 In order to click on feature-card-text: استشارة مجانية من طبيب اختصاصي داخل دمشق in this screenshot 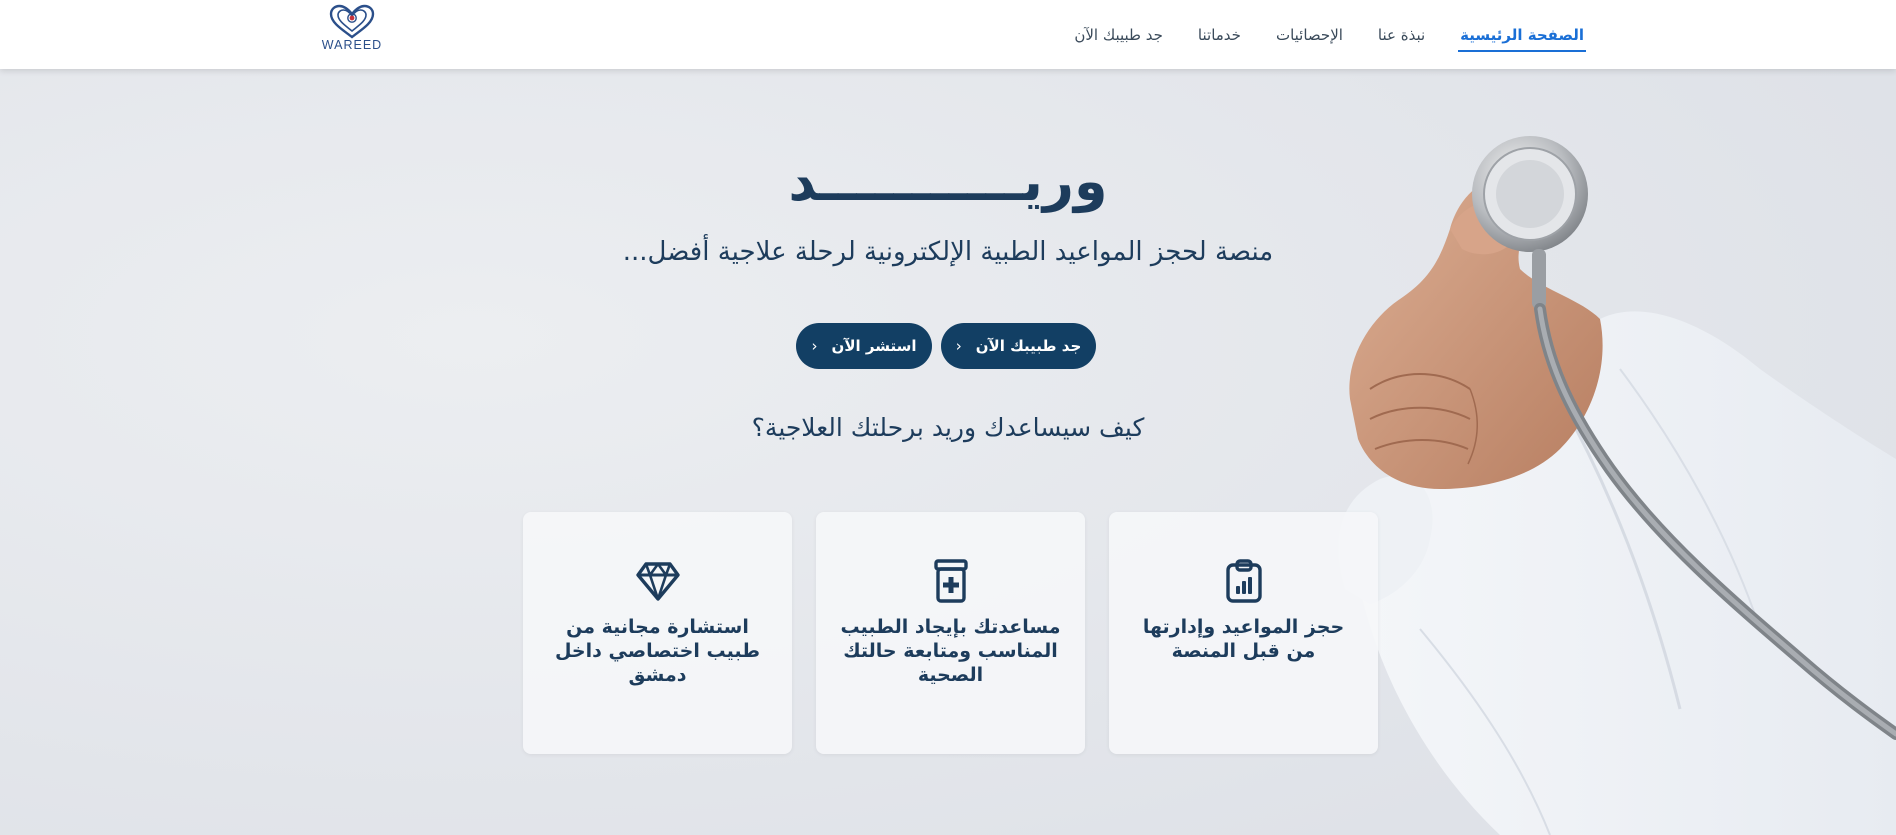, I will do `click(657, 651)`.